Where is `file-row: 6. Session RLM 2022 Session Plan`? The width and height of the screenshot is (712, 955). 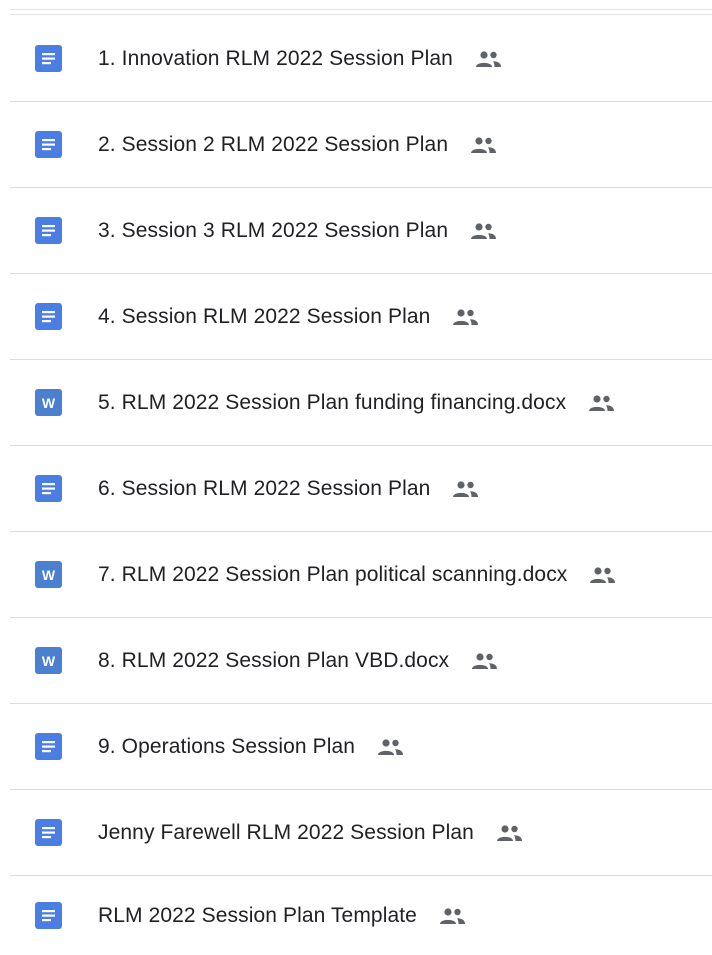 file-row: 6. Session RLM 2022 Session Plan is located at coordinates (361, 489).